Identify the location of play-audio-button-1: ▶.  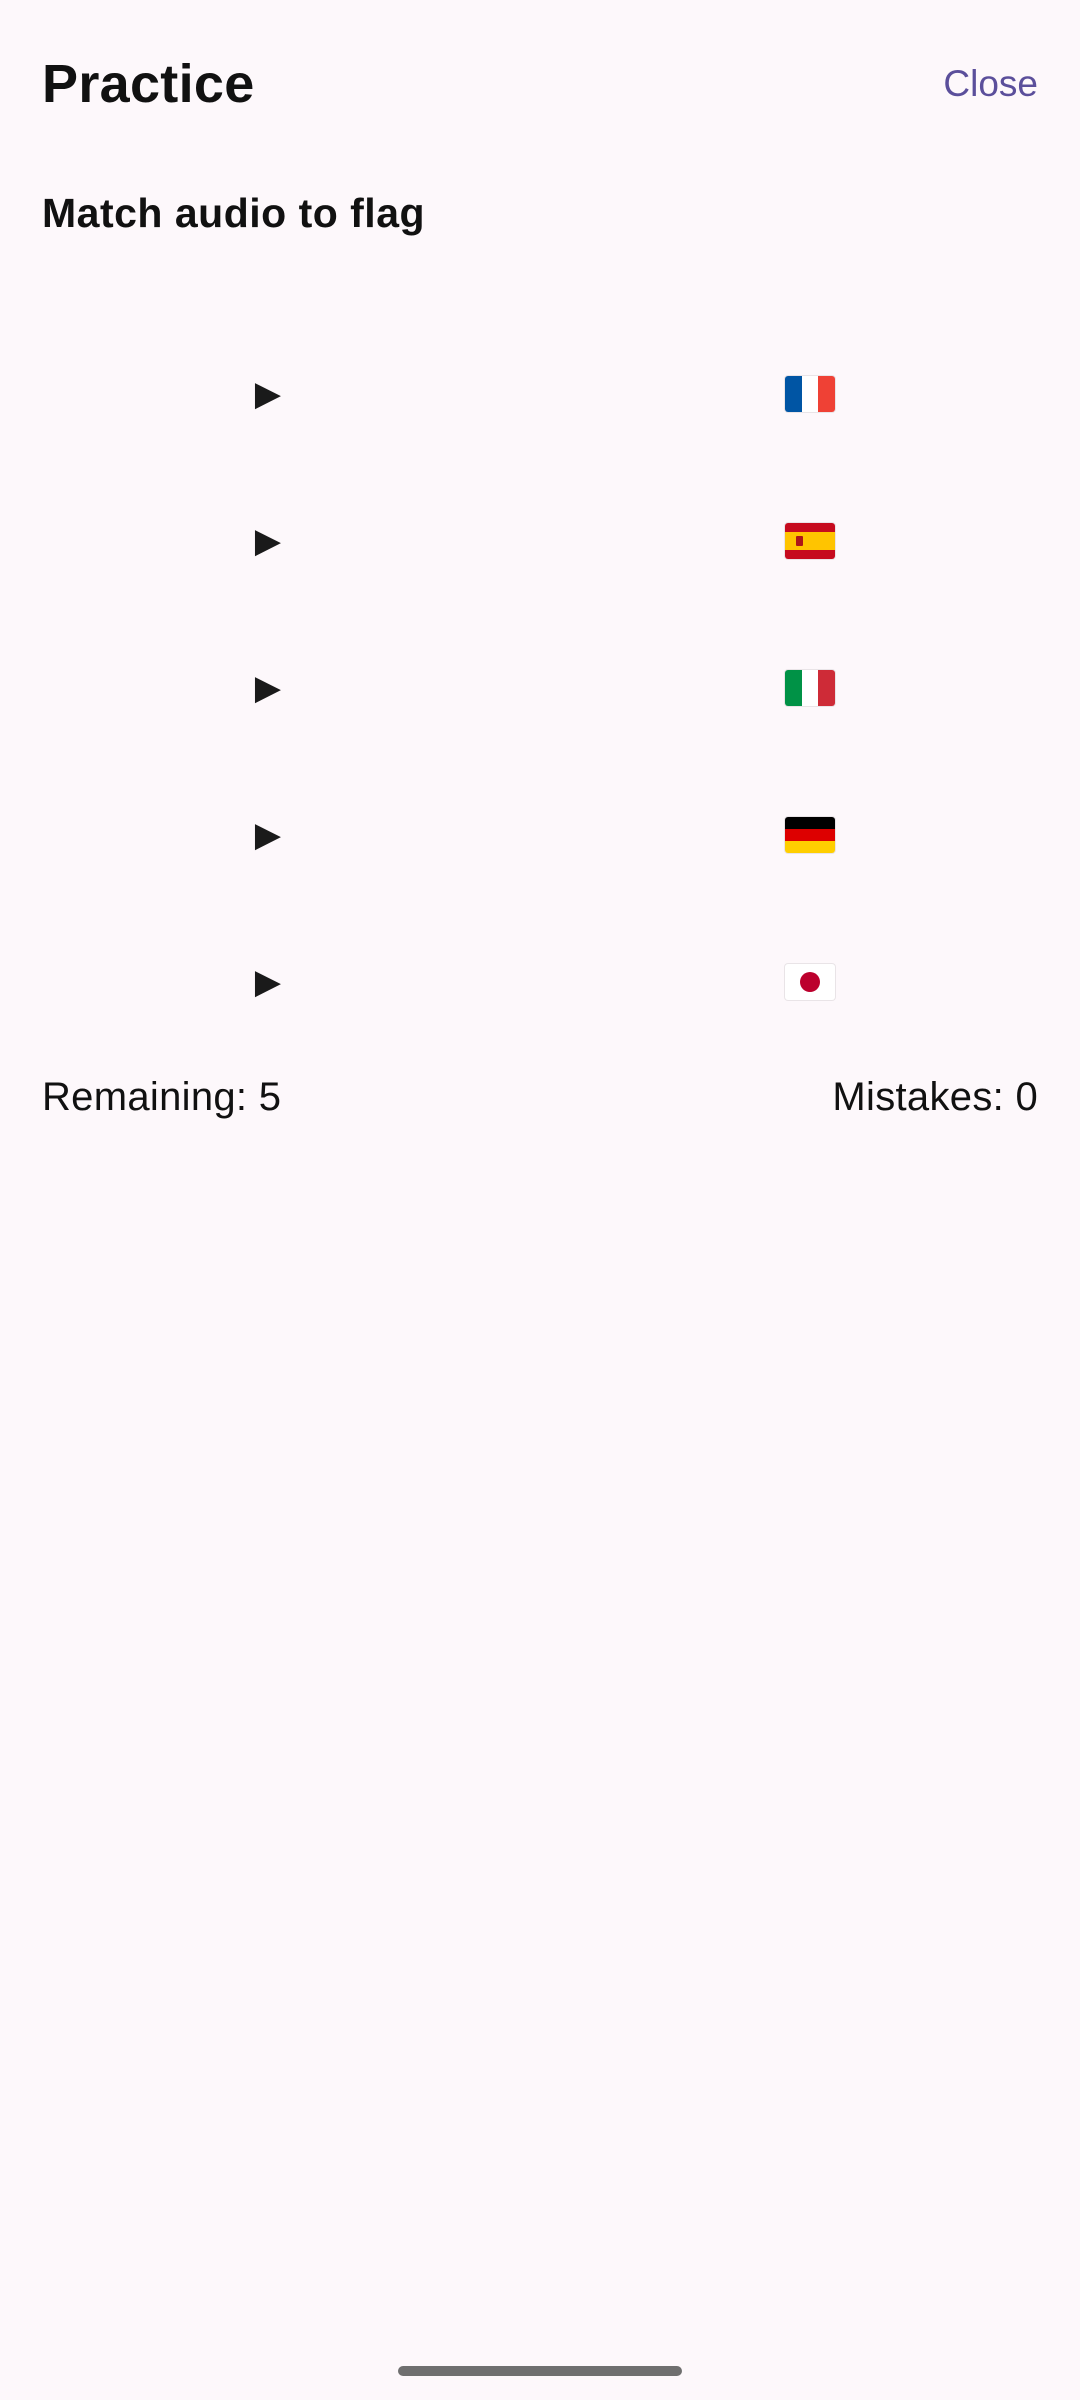
(270, 394).